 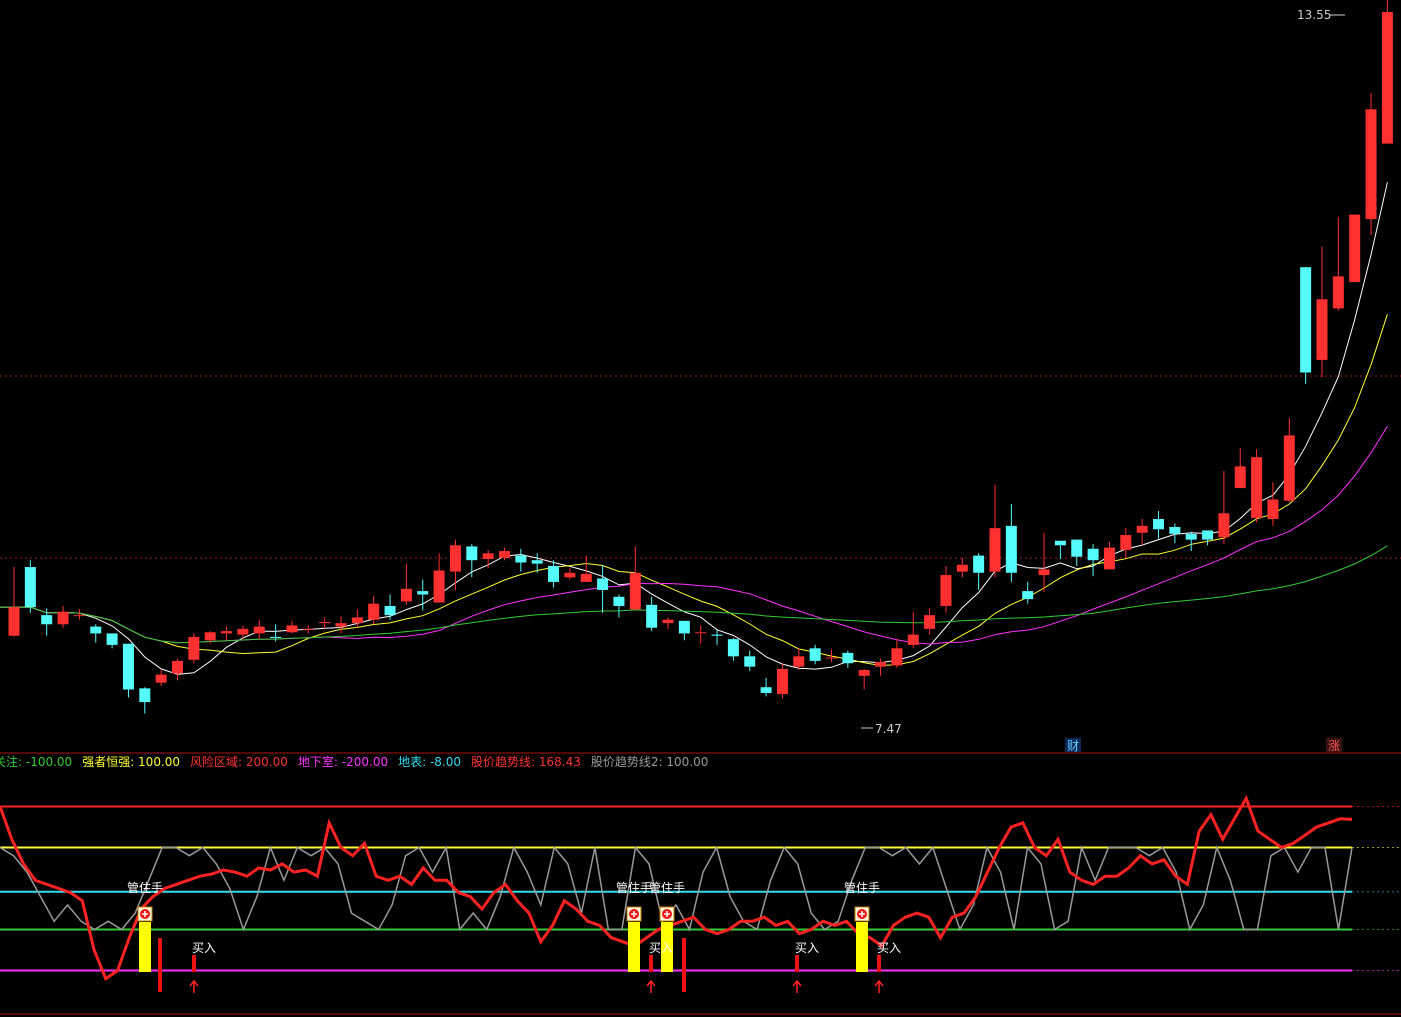 I want to click on legend-item: 强者恒强: 100.00, so click(x=131, y=762).